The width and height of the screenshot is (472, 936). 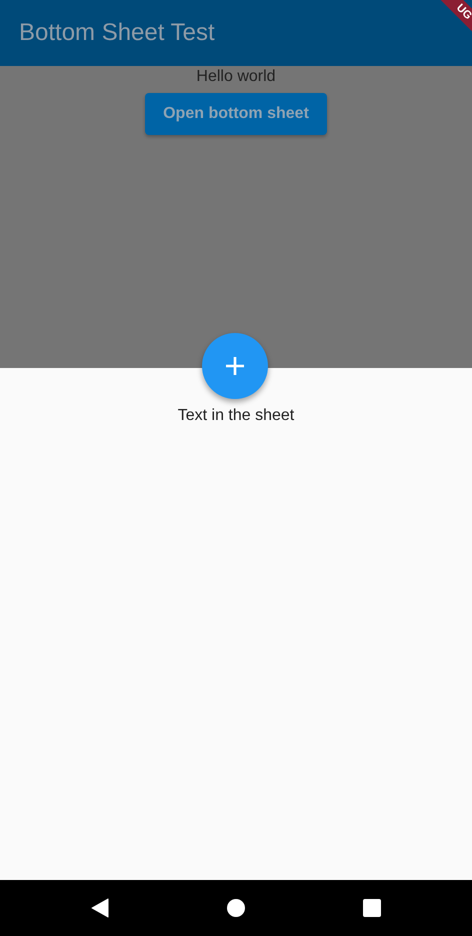 What do you see at coordinates (236, 77) in the screenshot?
I see `hello-text: Hello world` at bounding box center [236, 77].